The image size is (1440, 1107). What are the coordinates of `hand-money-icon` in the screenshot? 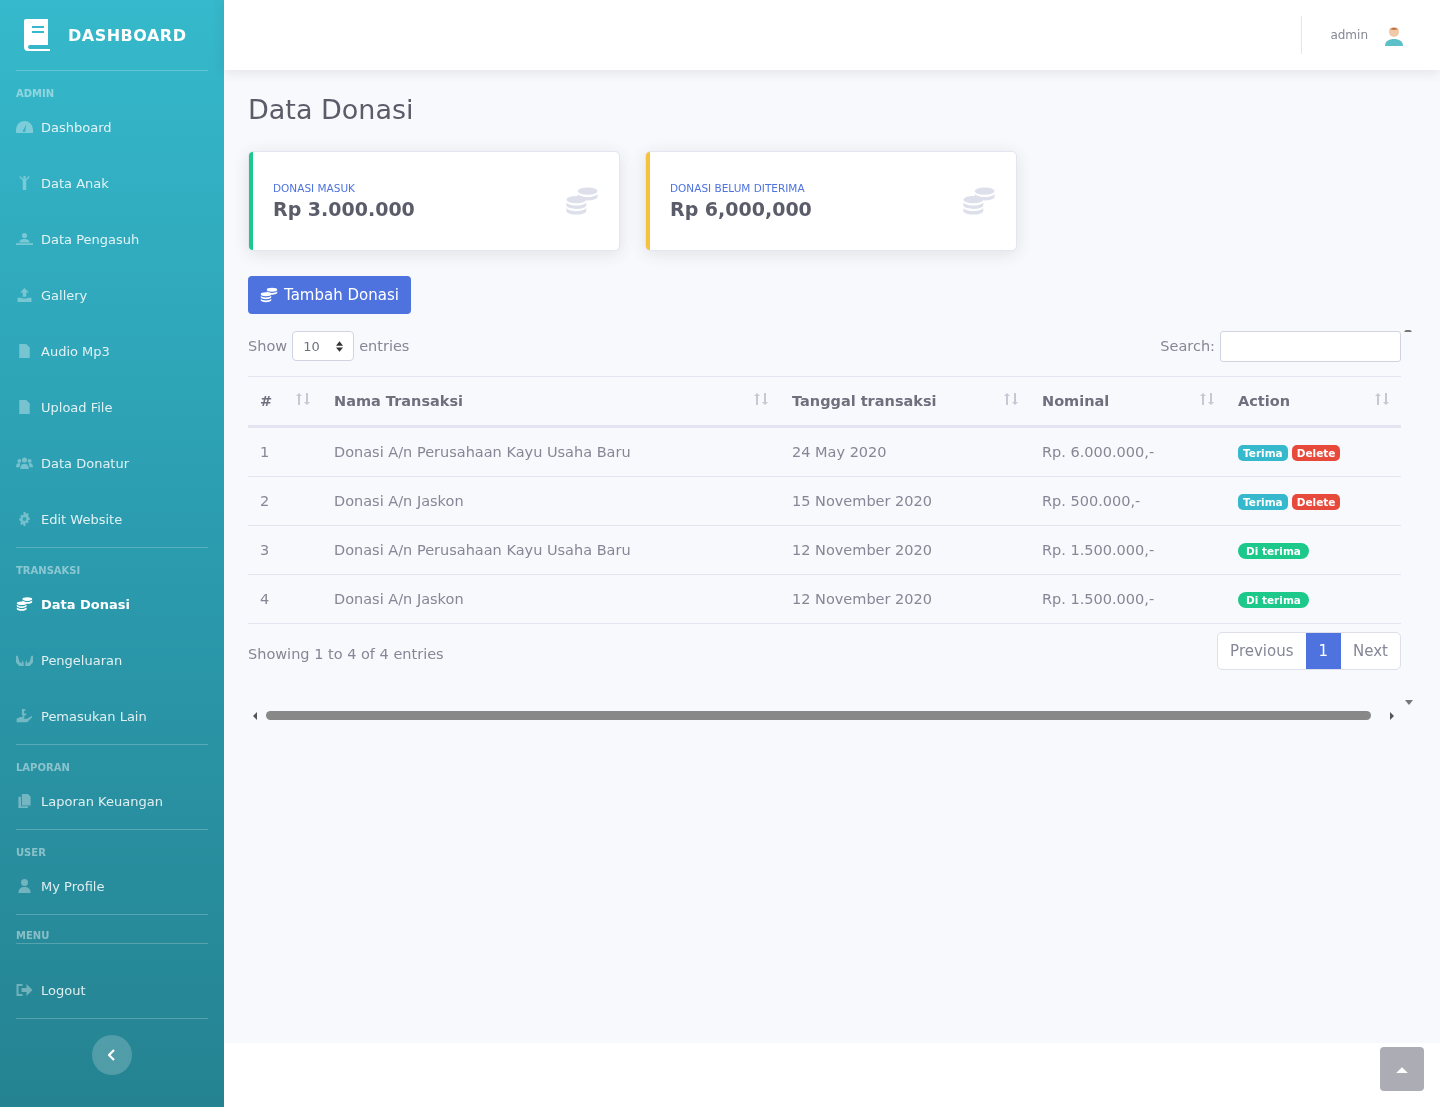 It's located at (24, 716).